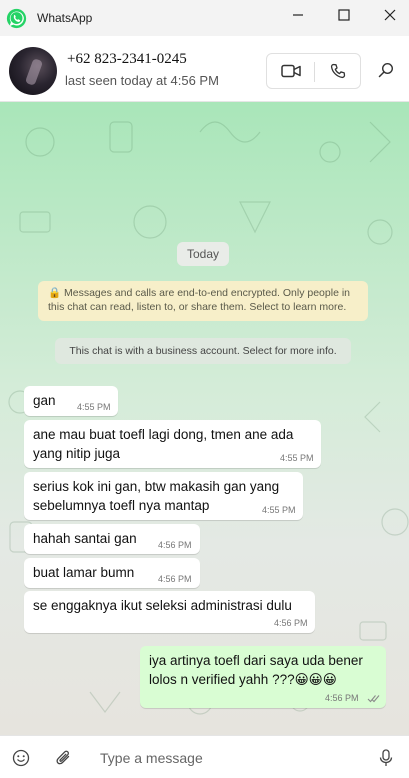 The width and height of the screenshot is (409, 778). I want to click on window-titlebar: WhatsApp, so click(204, 18).